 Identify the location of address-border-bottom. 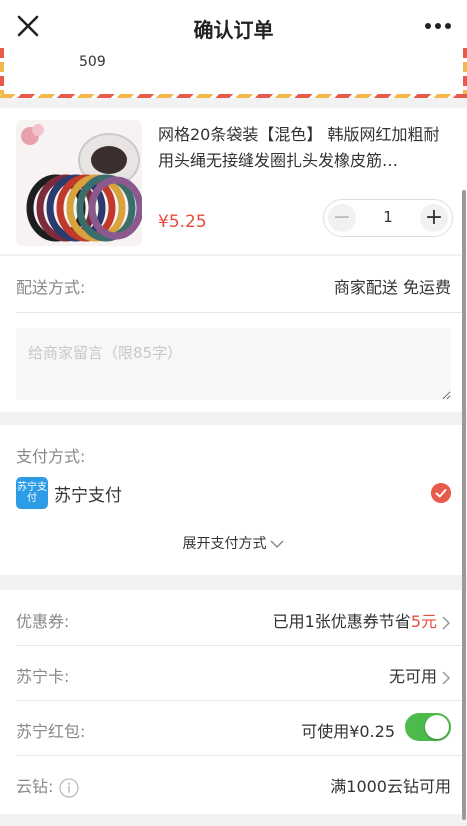
(233, 96).